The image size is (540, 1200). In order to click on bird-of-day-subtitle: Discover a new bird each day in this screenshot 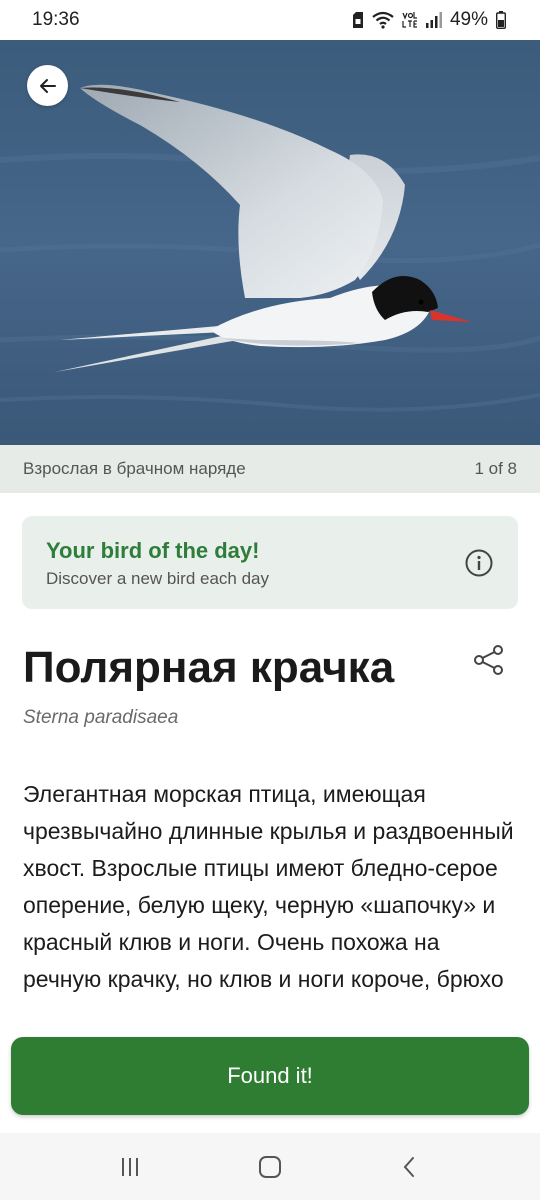, I will do `click(158, 578)`.